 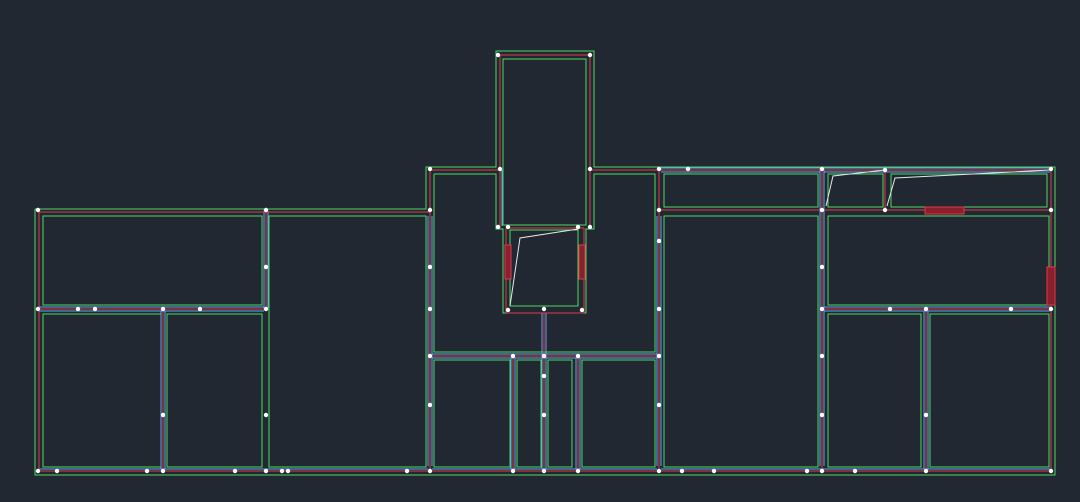 I want to click on door-swing-top-c, so click(x=968, y=188).